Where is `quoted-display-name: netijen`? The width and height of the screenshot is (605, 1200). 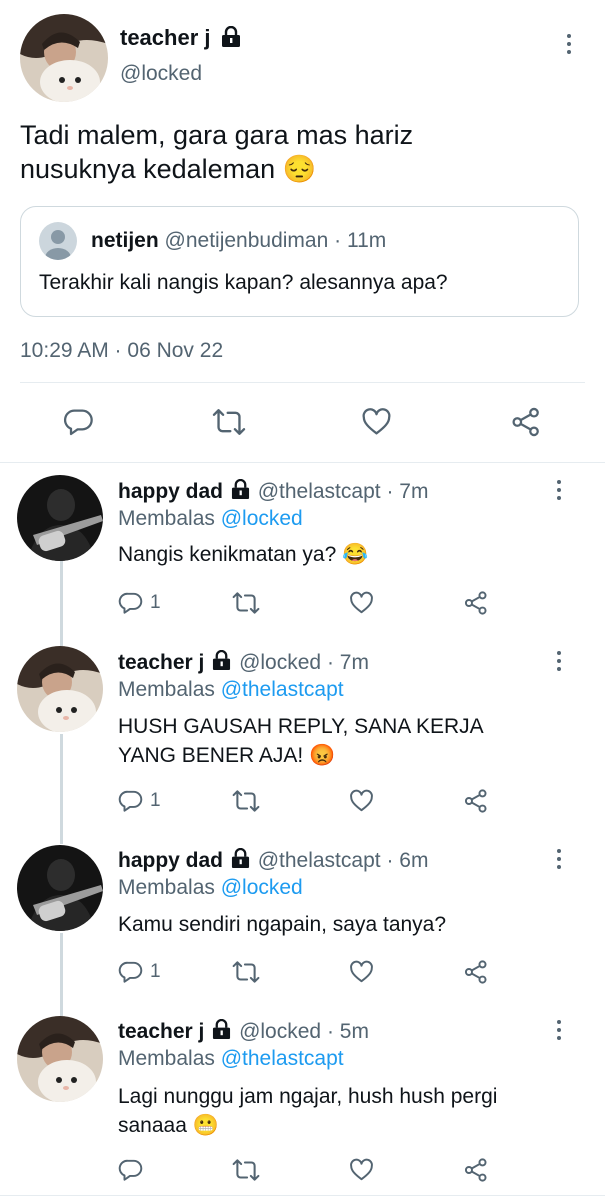
quoted-display-name: netijen is located at coordinates (125, 240).